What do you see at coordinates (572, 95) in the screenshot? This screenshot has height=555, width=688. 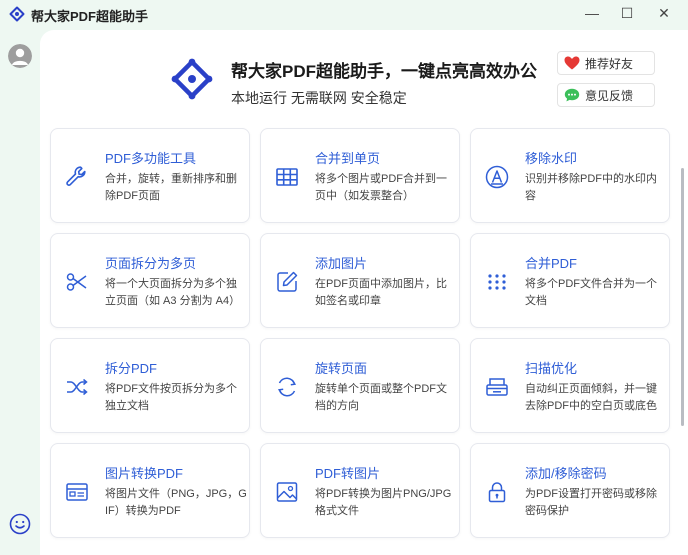 I see `feedback-icon` at bounding box center [572, 95].